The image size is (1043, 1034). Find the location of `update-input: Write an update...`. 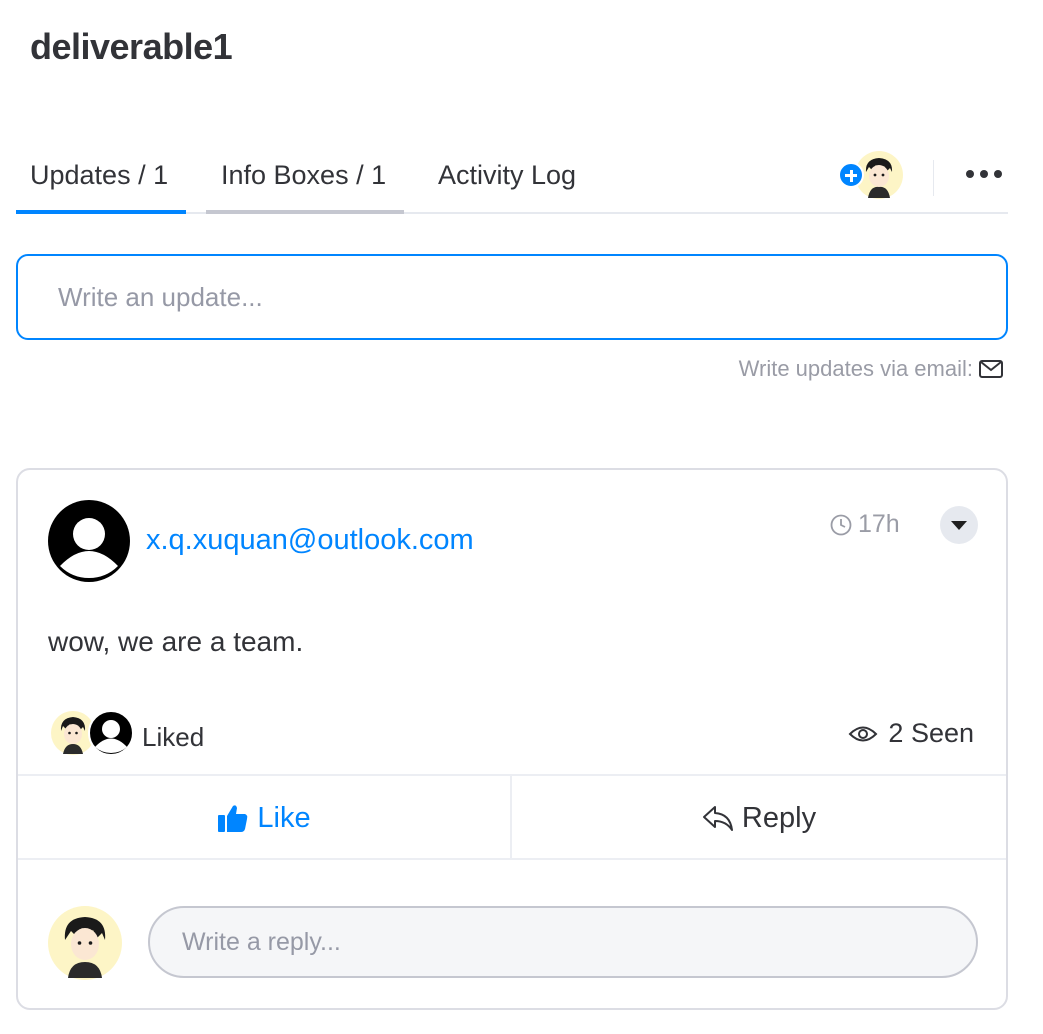

update-input: Write an update... is located at coordinates (512, 297).